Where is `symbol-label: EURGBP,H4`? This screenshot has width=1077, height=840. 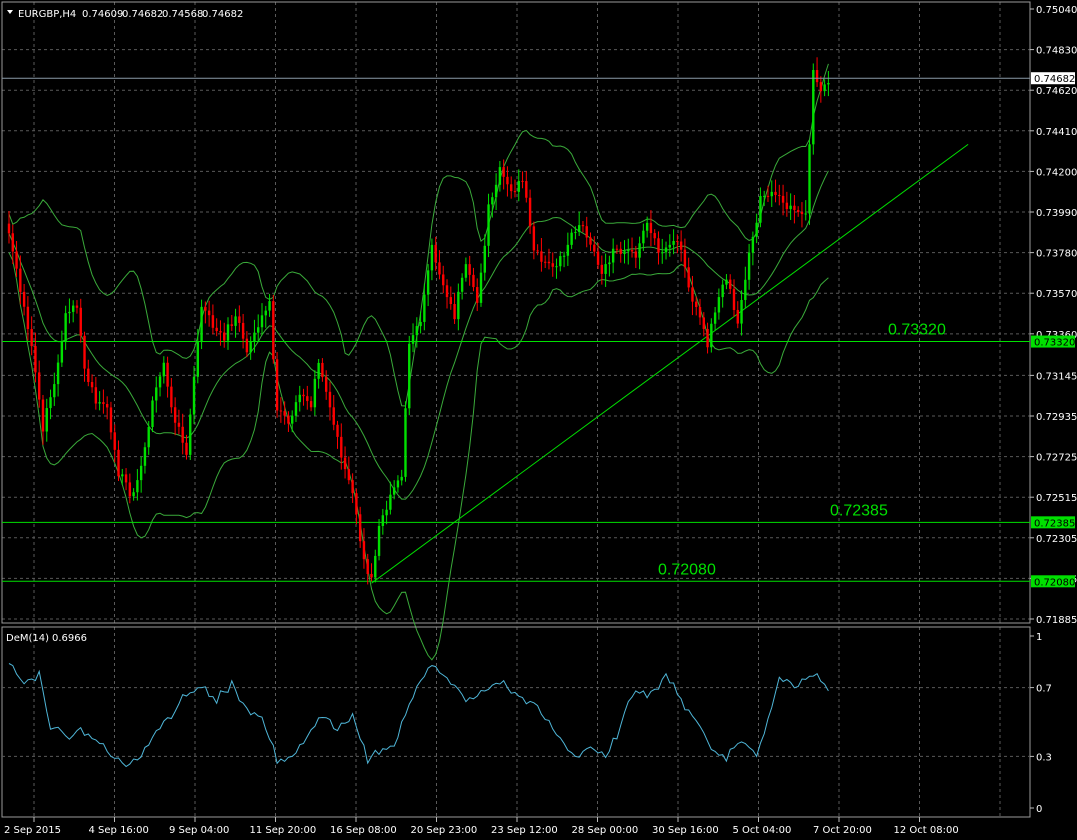
symbol-label: EURGBP,H4 is located at coordinates (47, 14).